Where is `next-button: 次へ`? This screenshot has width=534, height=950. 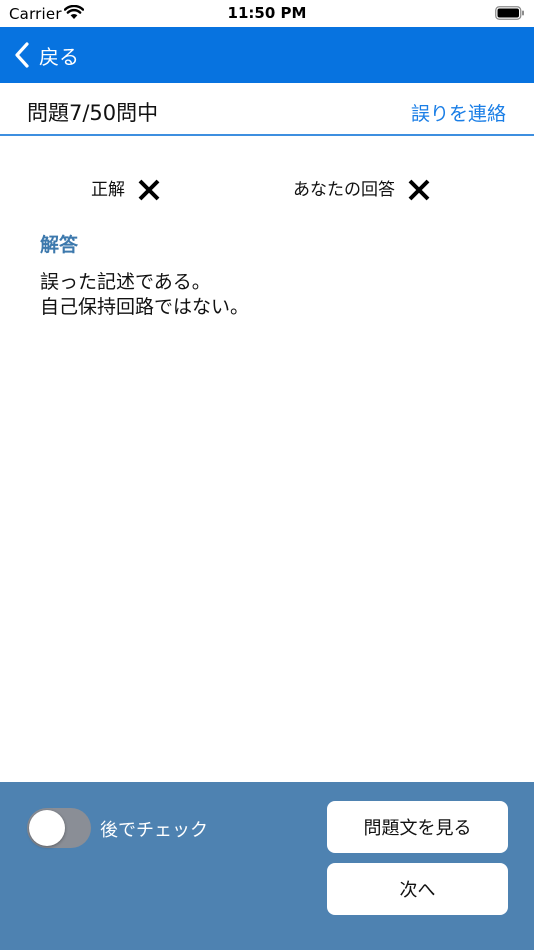 next-button: 次へ is located at coordinates (417, 889).